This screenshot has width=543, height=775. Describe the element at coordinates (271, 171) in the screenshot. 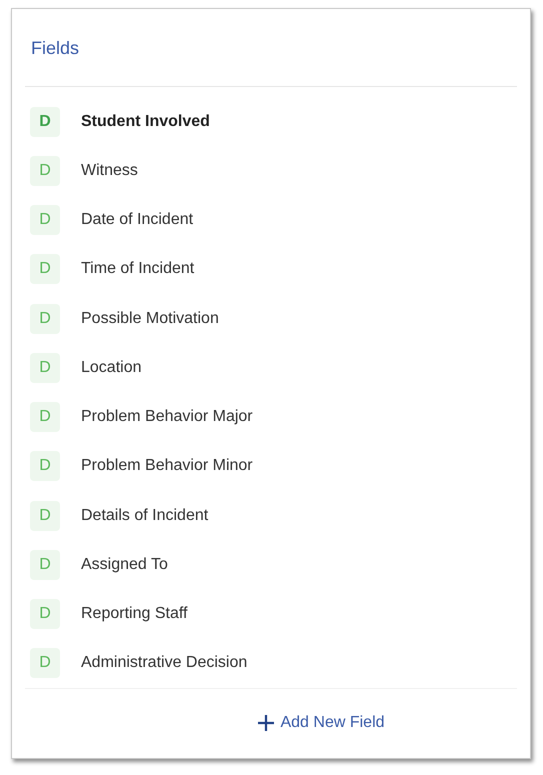

I see `field-item: D Witness` at that location.